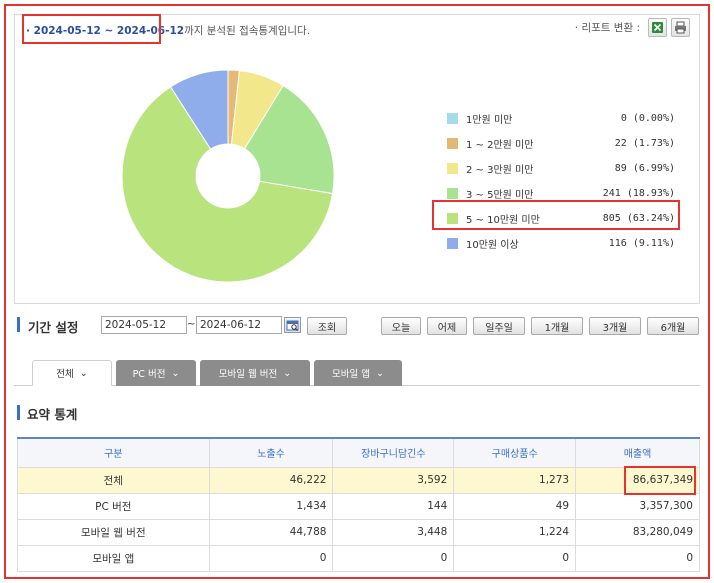  I want to click on tab-all: 전체 ⌄, so click(72, 373).